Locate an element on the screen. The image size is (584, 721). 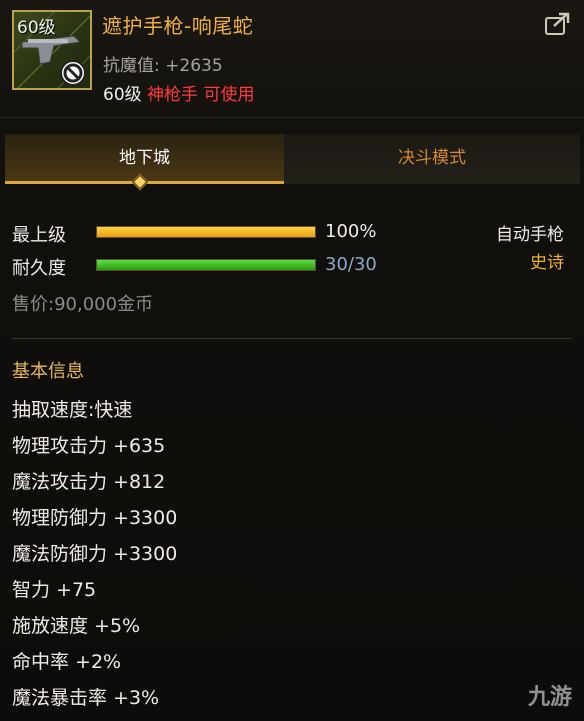
item-icon: 60级 is located at coordinates (52, 50).